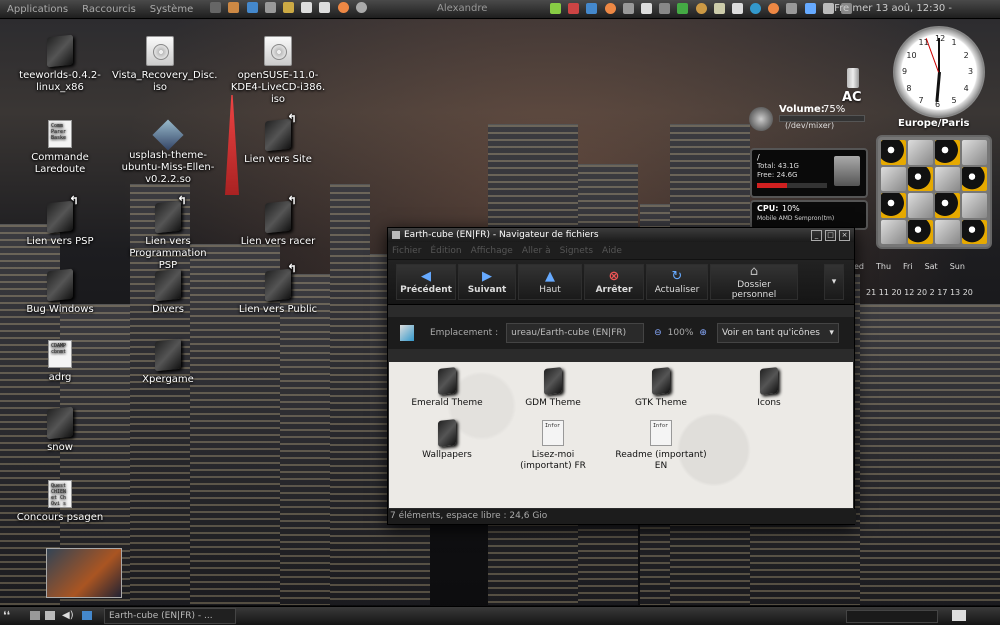 Image resolution: width=1000 pixels, height=625 pixels. What do you see at coordinates (288, 7) in the screenshot?
I see `mail-icon` at bounding box center [288, 7].